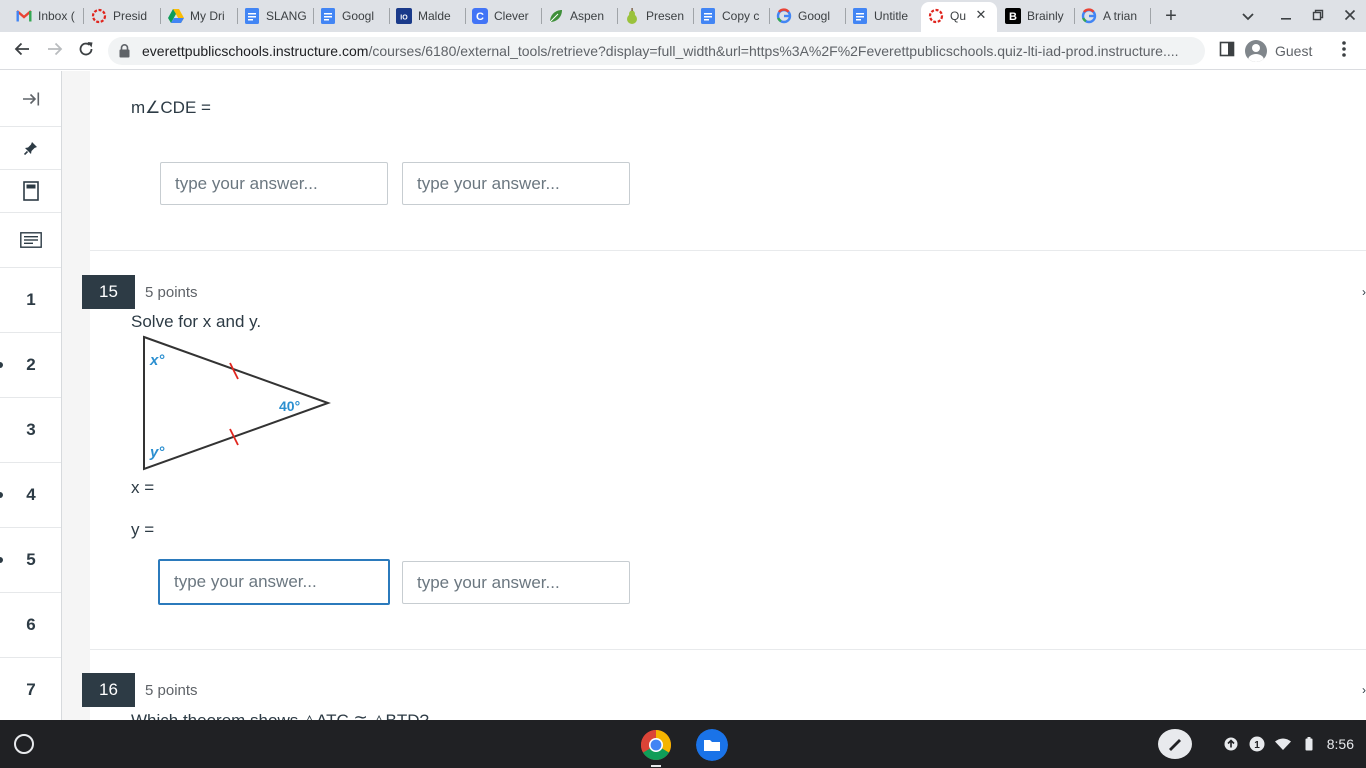 This screenshot has width=1366, height=768. I want to click on triangle-outline, so click(237, 403).